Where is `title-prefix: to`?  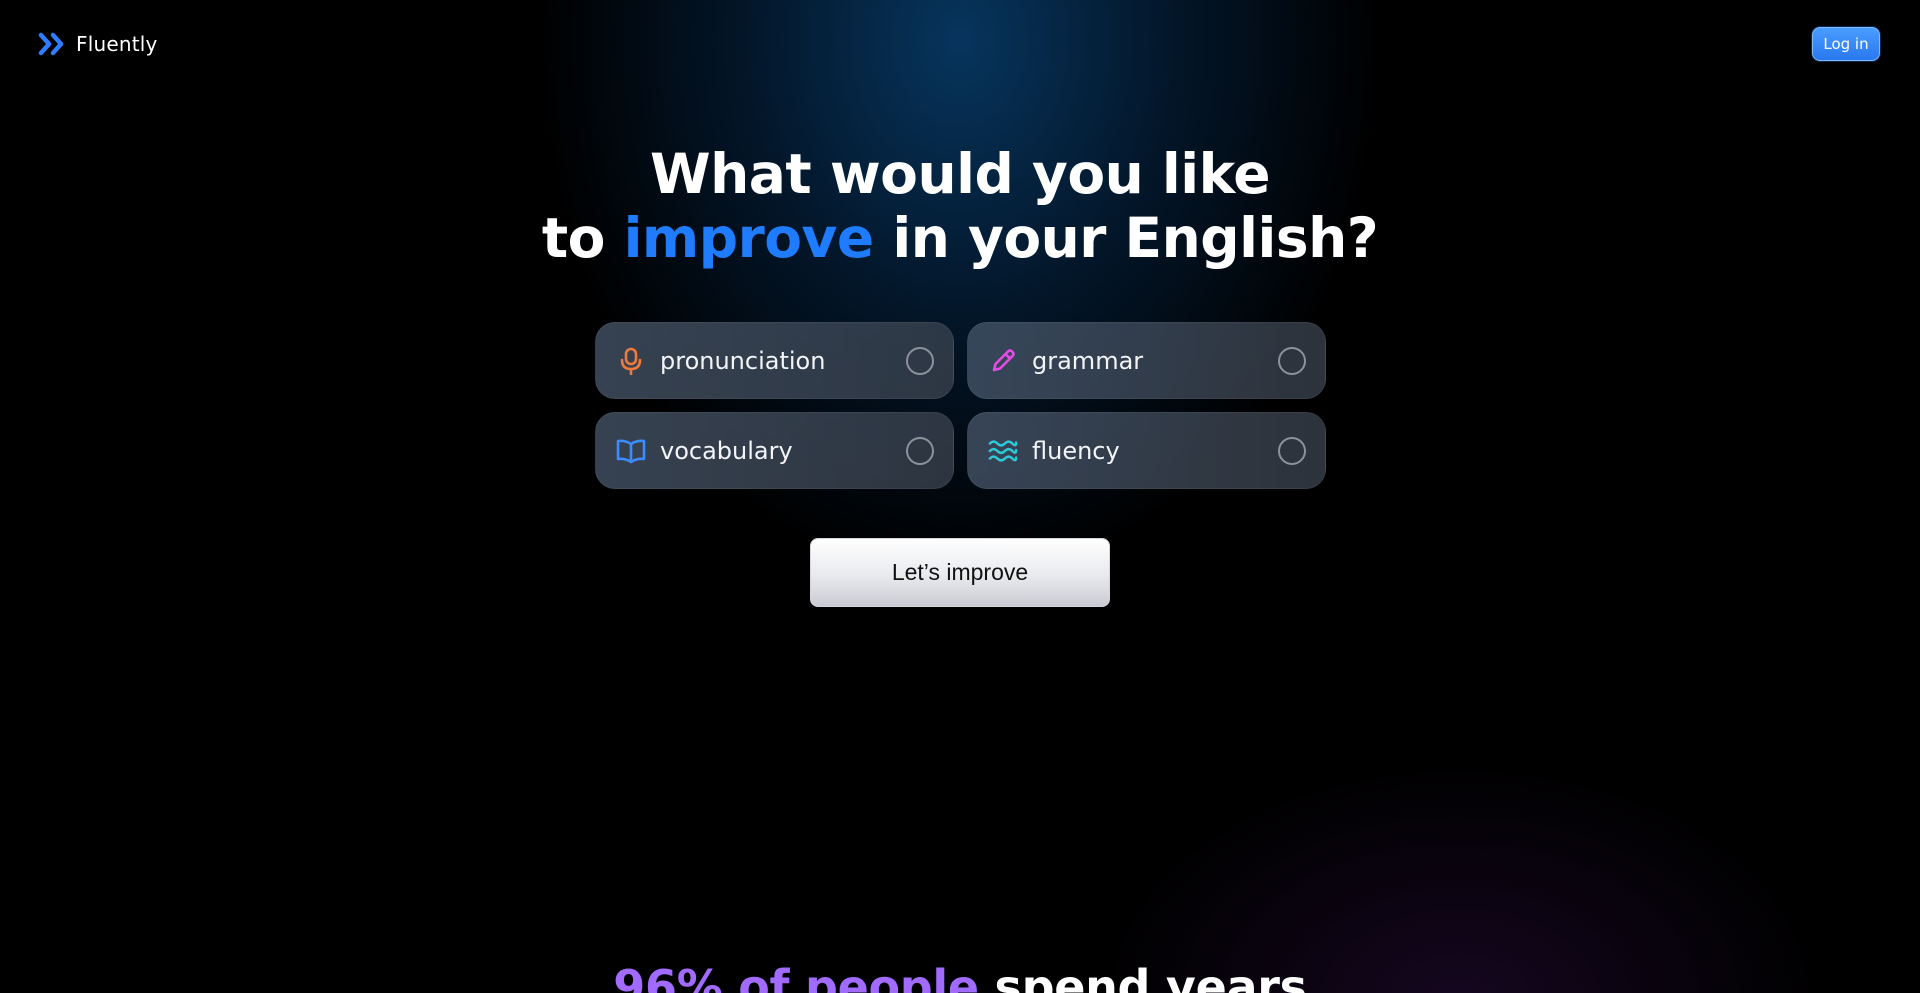
title-prefix: to is located at coordinates (582, 238).